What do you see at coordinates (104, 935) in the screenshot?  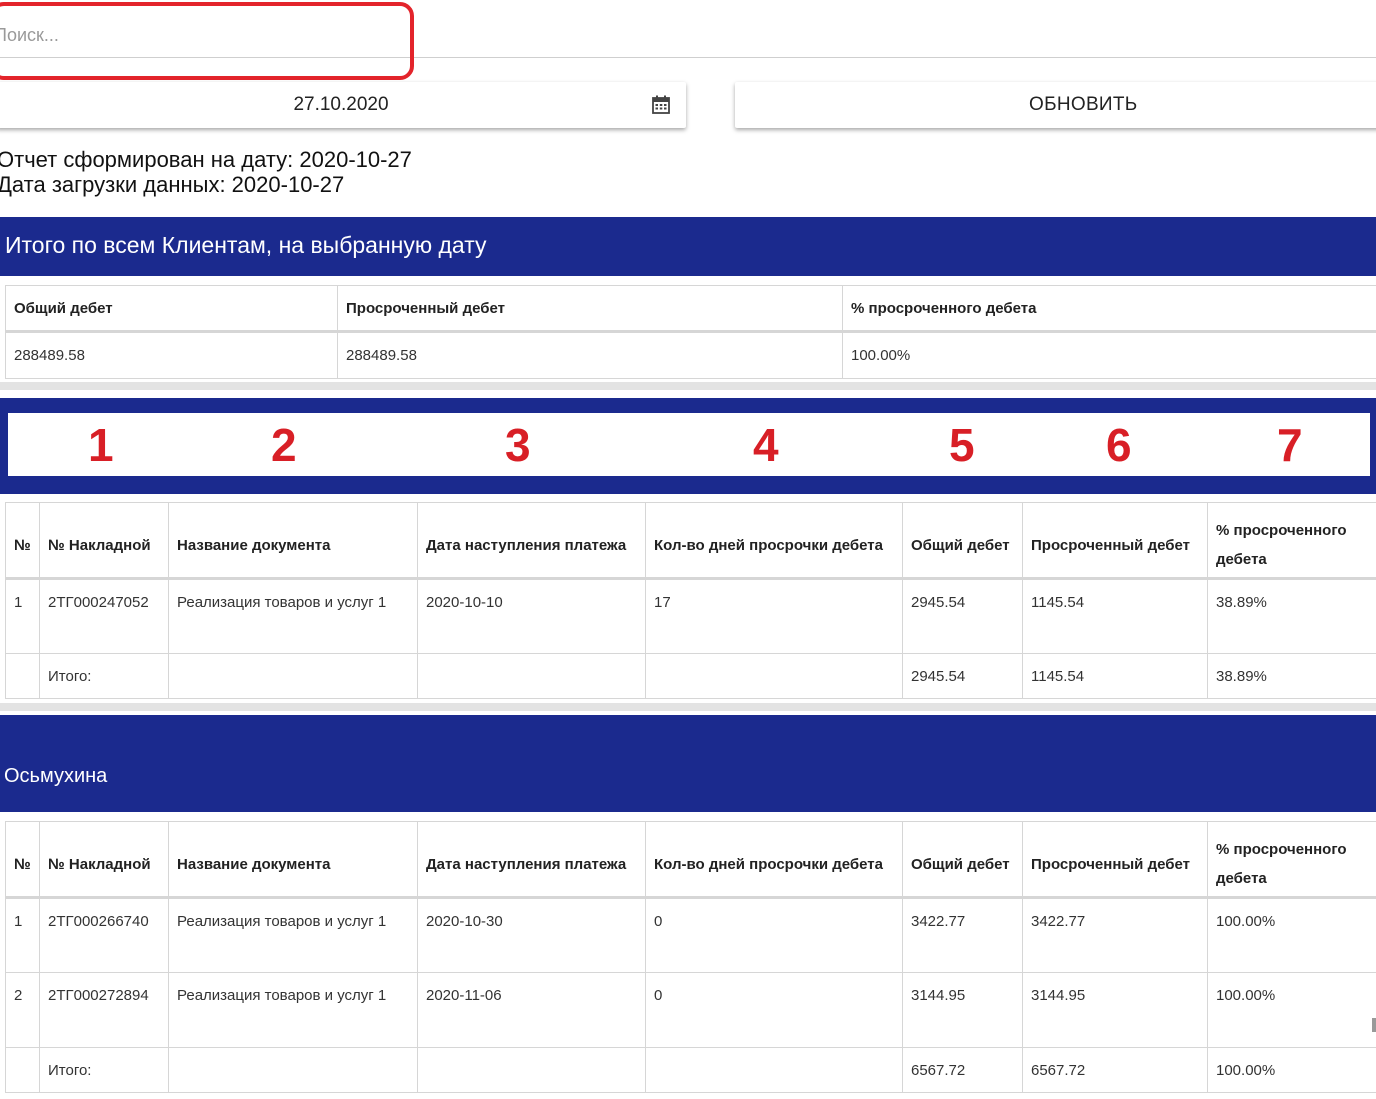 I see `invoice-cell: 2ТГ000266740` at bounding box center [104, 935].